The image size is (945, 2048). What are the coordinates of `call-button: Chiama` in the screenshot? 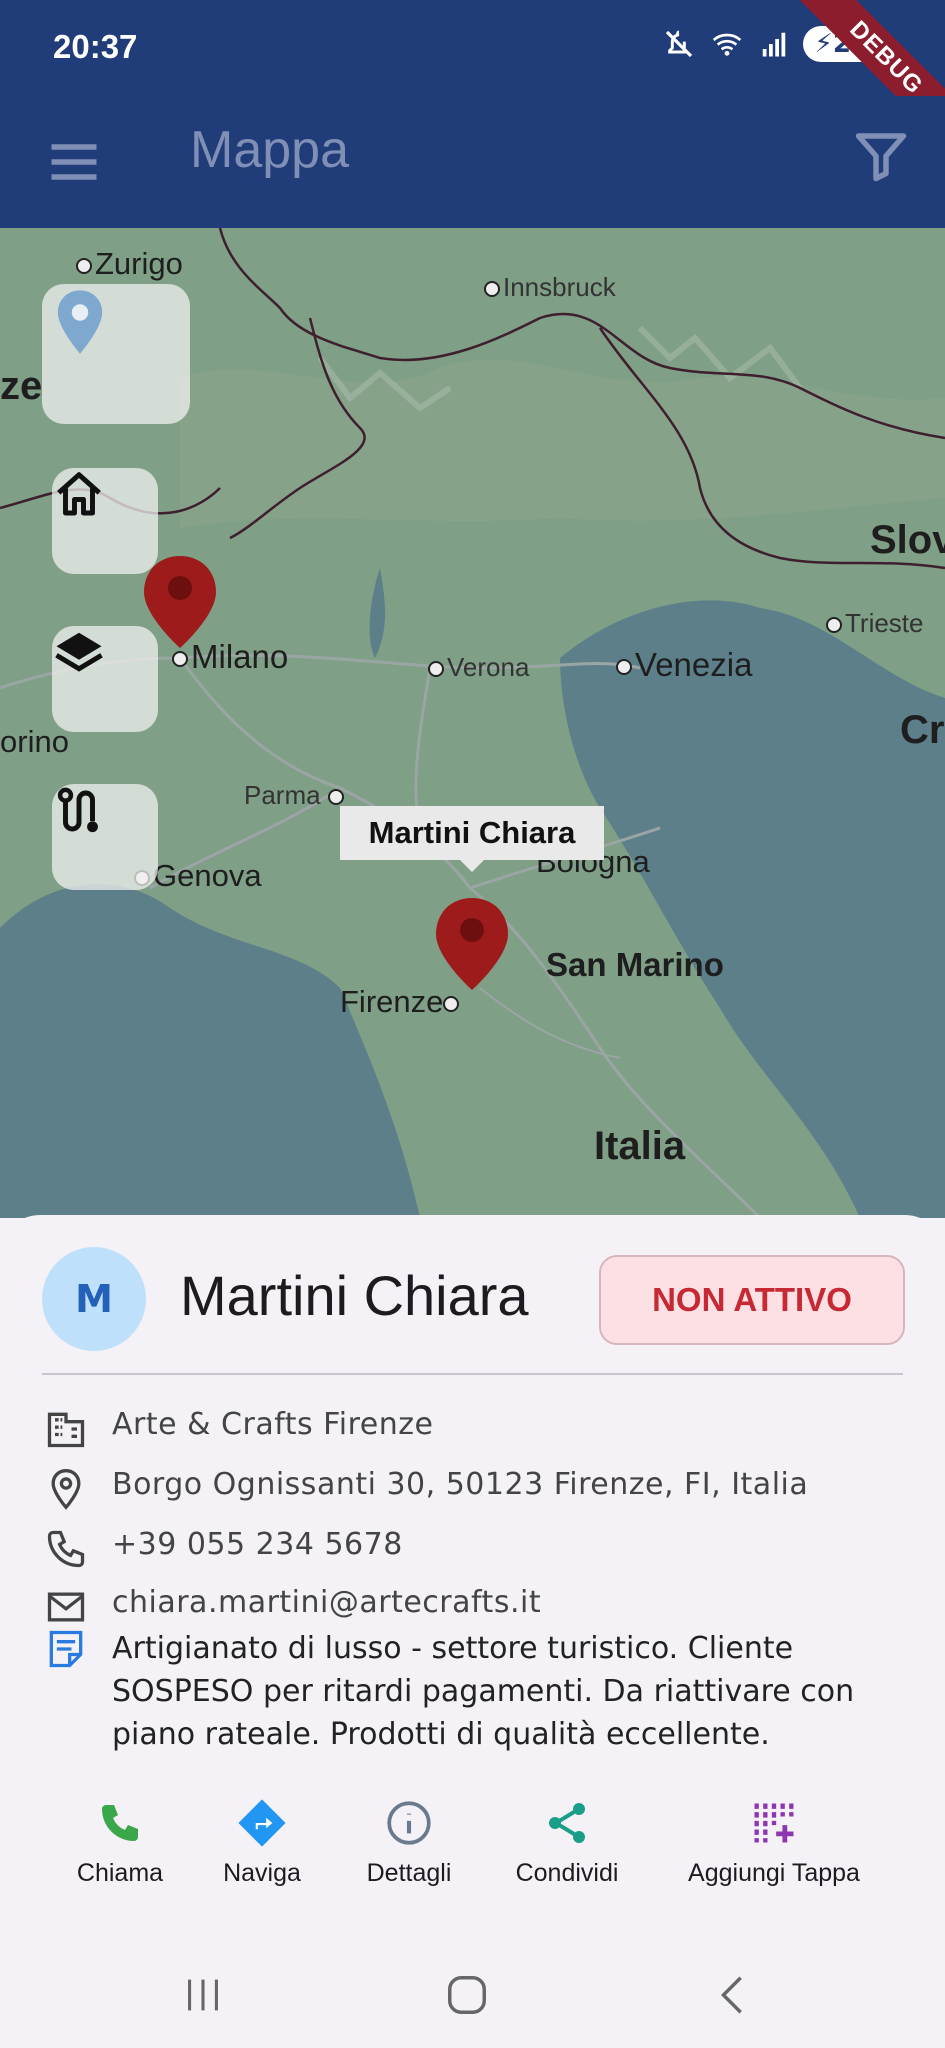 It's located at (120, 1841).